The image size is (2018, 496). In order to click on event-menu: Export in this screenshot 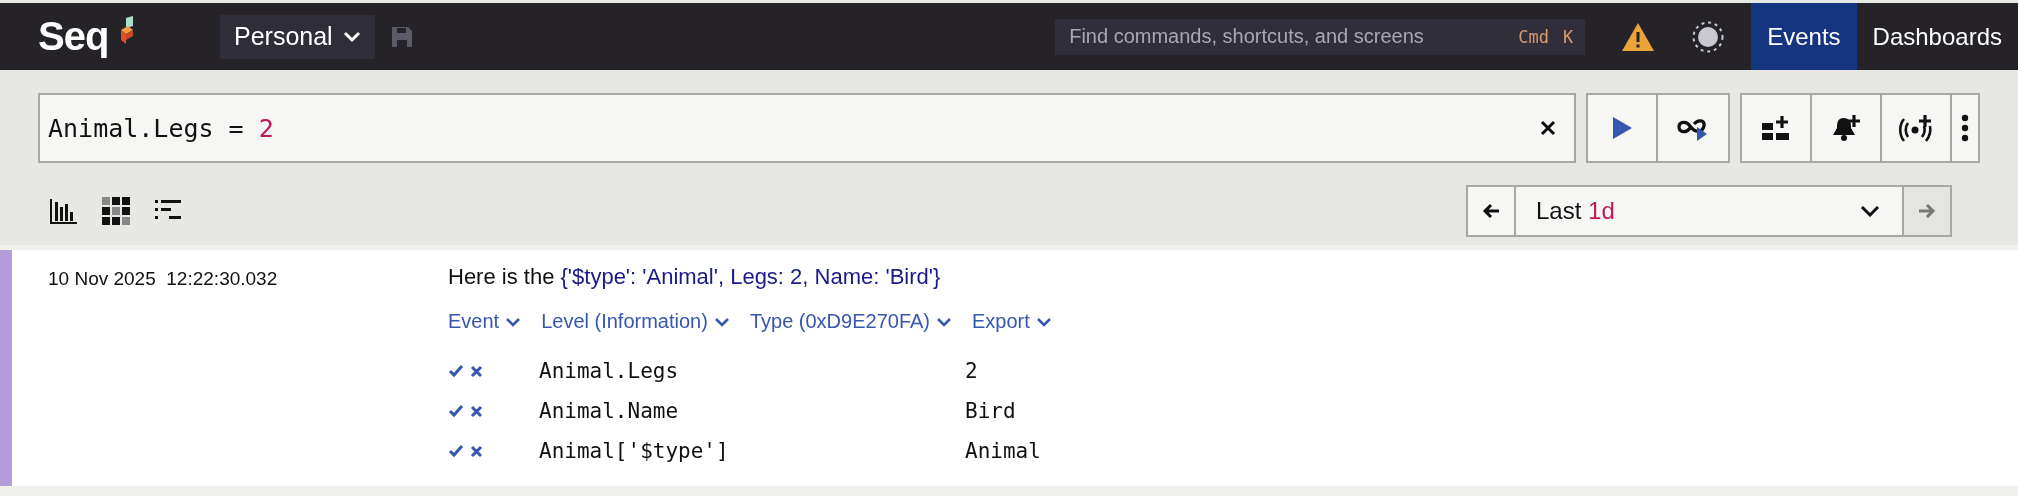, I will do `click(1012, 321)`.